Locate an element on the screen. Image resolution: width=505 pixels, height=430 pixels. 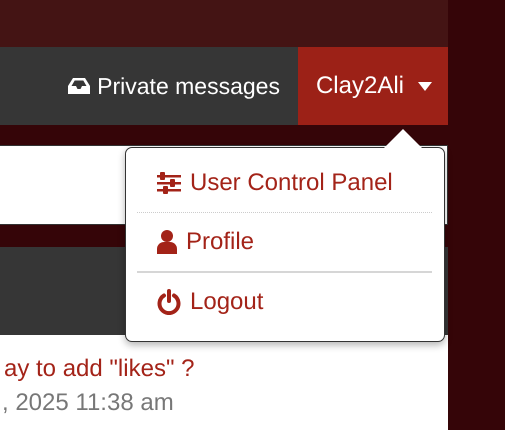
caret-icon is located at coordinates (425, 86).